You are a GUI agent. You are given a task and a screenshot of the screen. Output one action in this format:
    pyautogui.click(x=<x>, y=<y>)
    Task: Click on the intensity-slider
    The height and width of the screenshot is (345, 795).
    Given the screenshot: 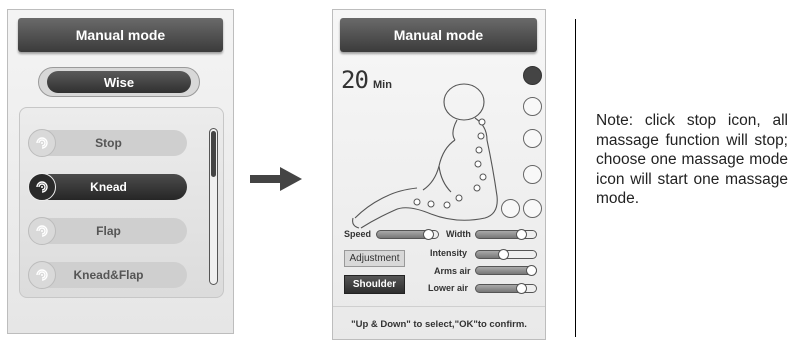 What is the action you would take?
    pyautogui.click(x=506, y=254)
    